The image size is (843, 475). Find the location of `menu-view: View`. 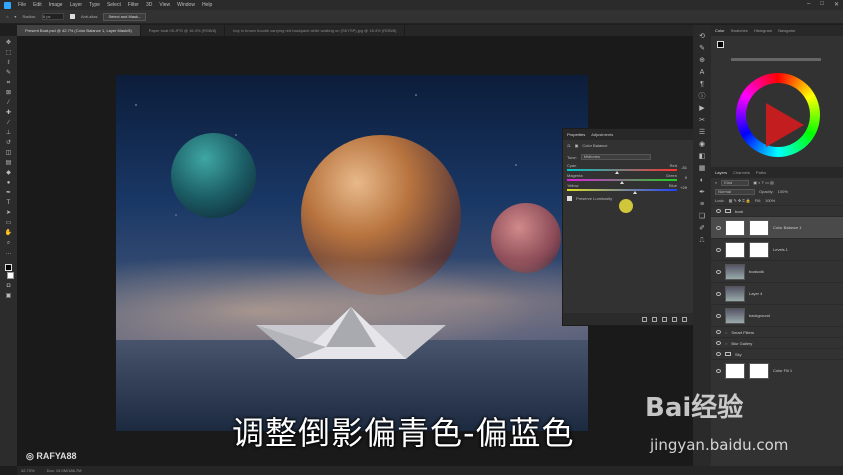

menu-view: View is located at coordinates (164, 5).